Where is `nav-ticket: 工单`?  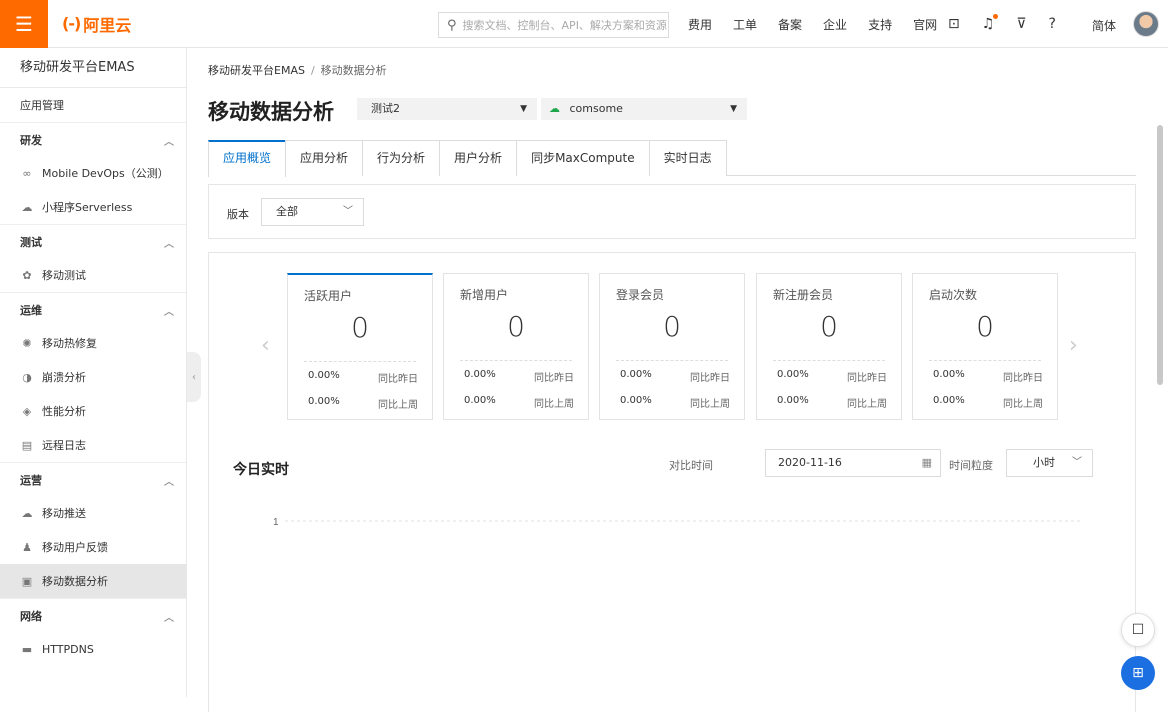 nav-ticket: 工单 is located at coordinates (745, 24).